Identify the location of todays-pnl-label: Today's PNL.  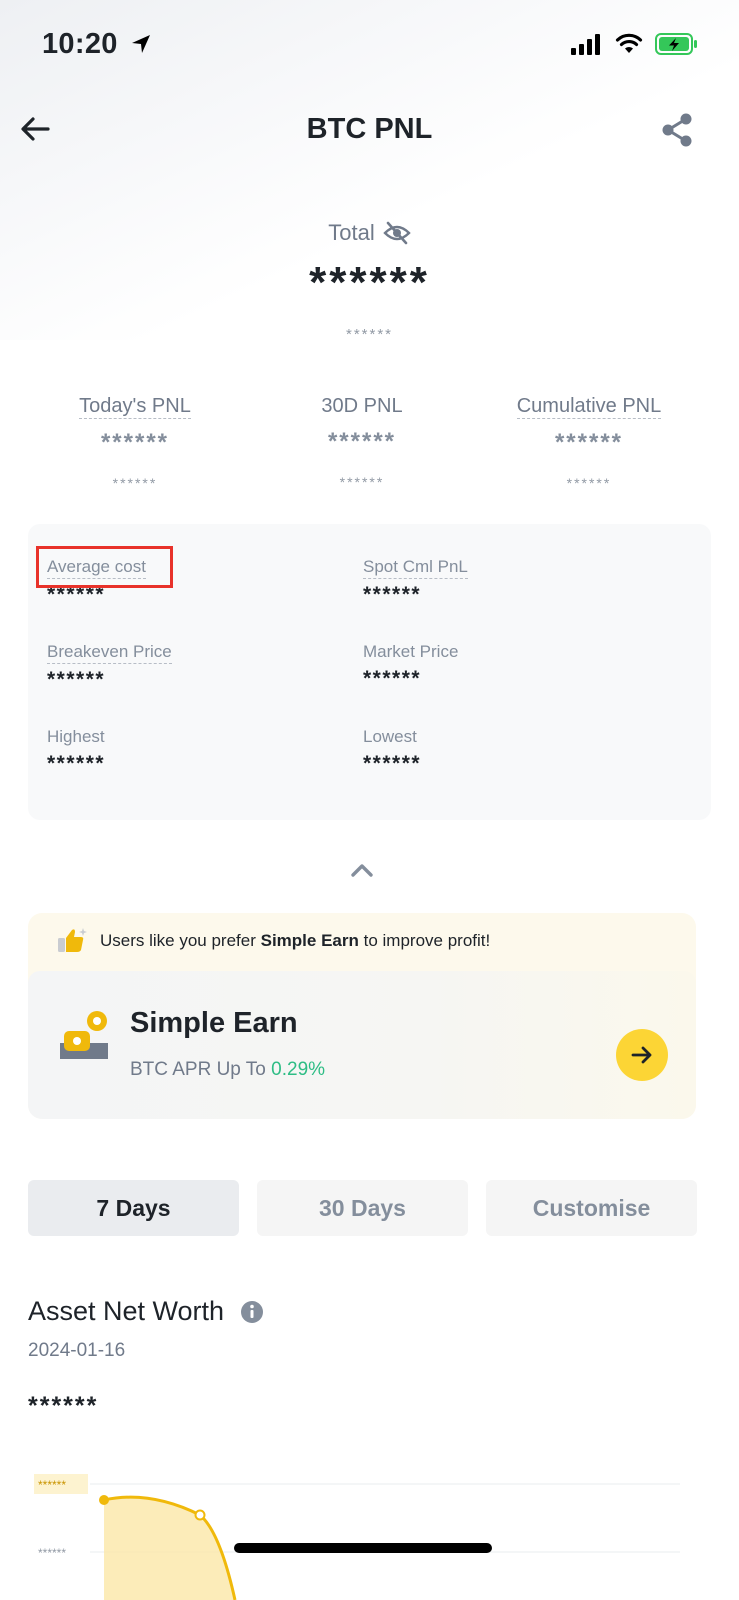
(135, 407).